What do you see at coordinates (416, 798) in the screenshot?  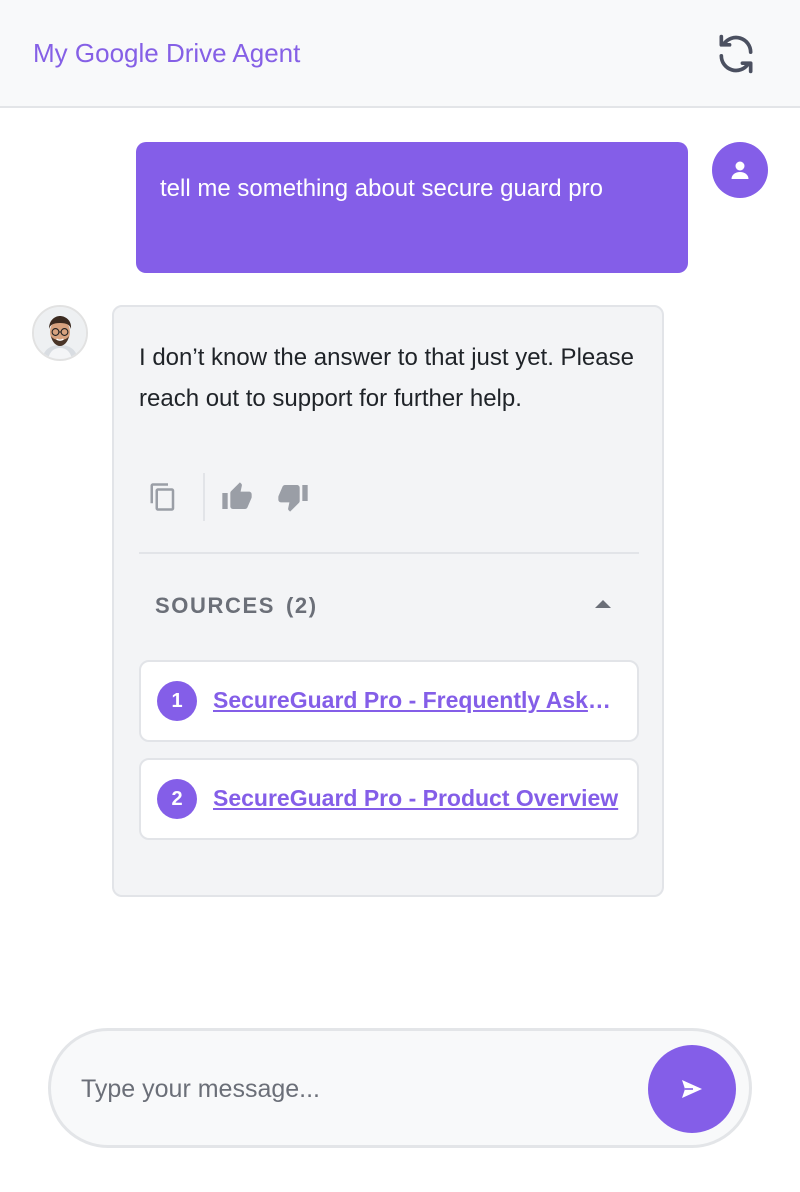 I see `source-link: SecureGuard Pro - Product Overview` at bounding box center [416, 798].